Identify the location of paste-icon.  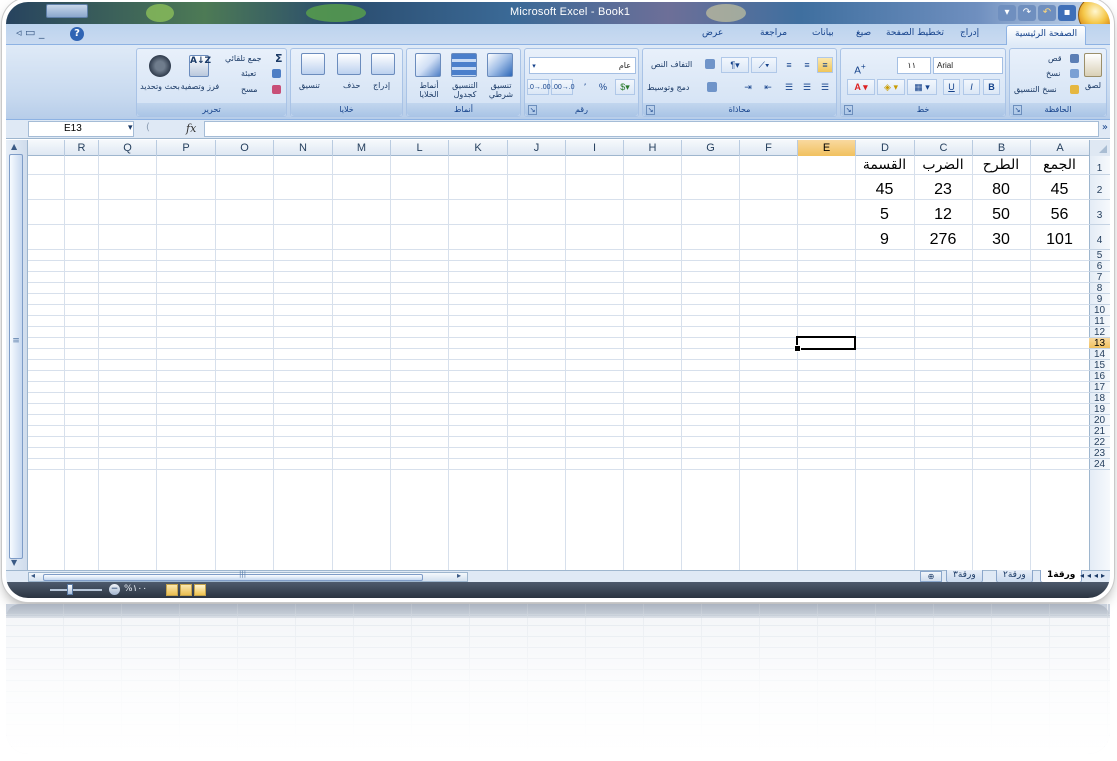
(1093, 65).